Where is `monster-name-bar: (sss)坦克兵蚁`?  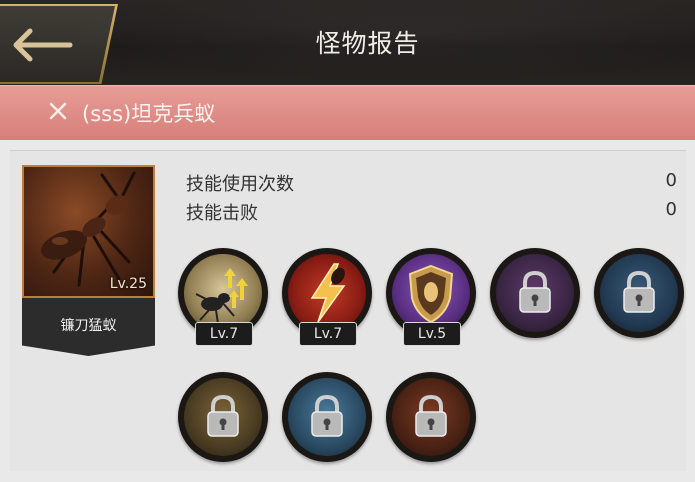
monster-name-bar: (sss)坦克兵蚁 is located at coordinates (347, 112).